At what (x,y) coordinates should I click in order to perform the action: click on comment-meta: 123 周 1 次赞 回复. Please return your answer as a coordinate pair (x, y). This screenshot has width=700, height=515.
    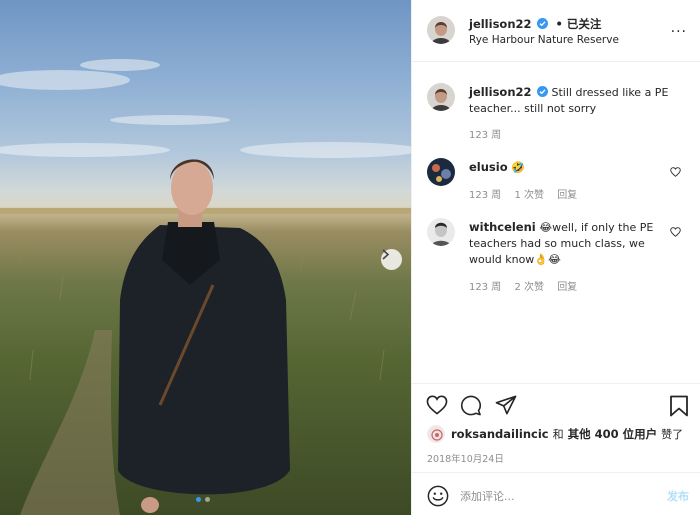
    Looking at the image, I should click on (528, 193).